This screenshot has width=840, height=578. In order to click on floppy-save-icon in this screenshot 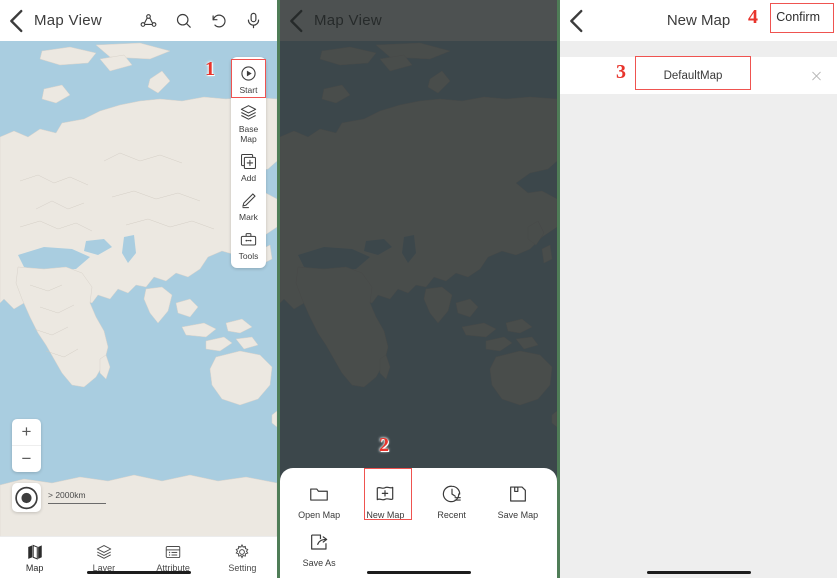, I will do `click(517, 494)`.